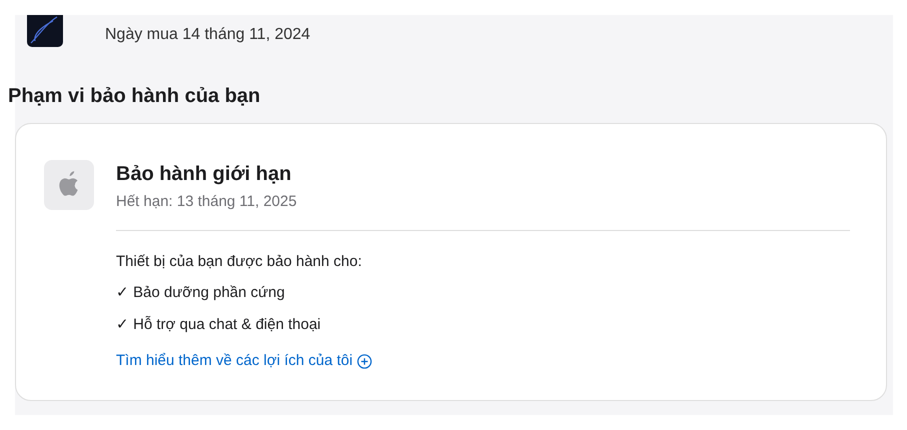  What do you see at coordinates (207, 35) in the screenshot?
I see `purchase-date: Ngày mua 14 tháng 11, 2024` at bounding box center [207, 35].